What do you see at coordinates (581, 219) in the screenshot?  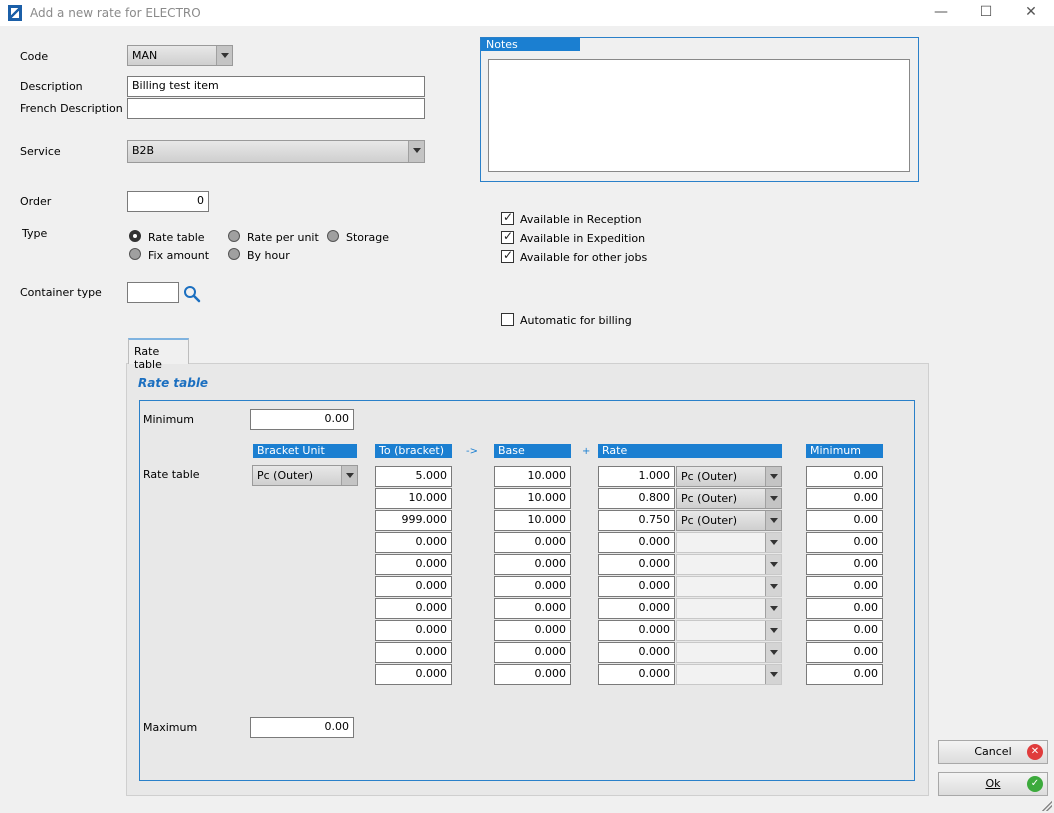 I see `available-reception-label: Available in Reception` at bounding box center [581, 219].